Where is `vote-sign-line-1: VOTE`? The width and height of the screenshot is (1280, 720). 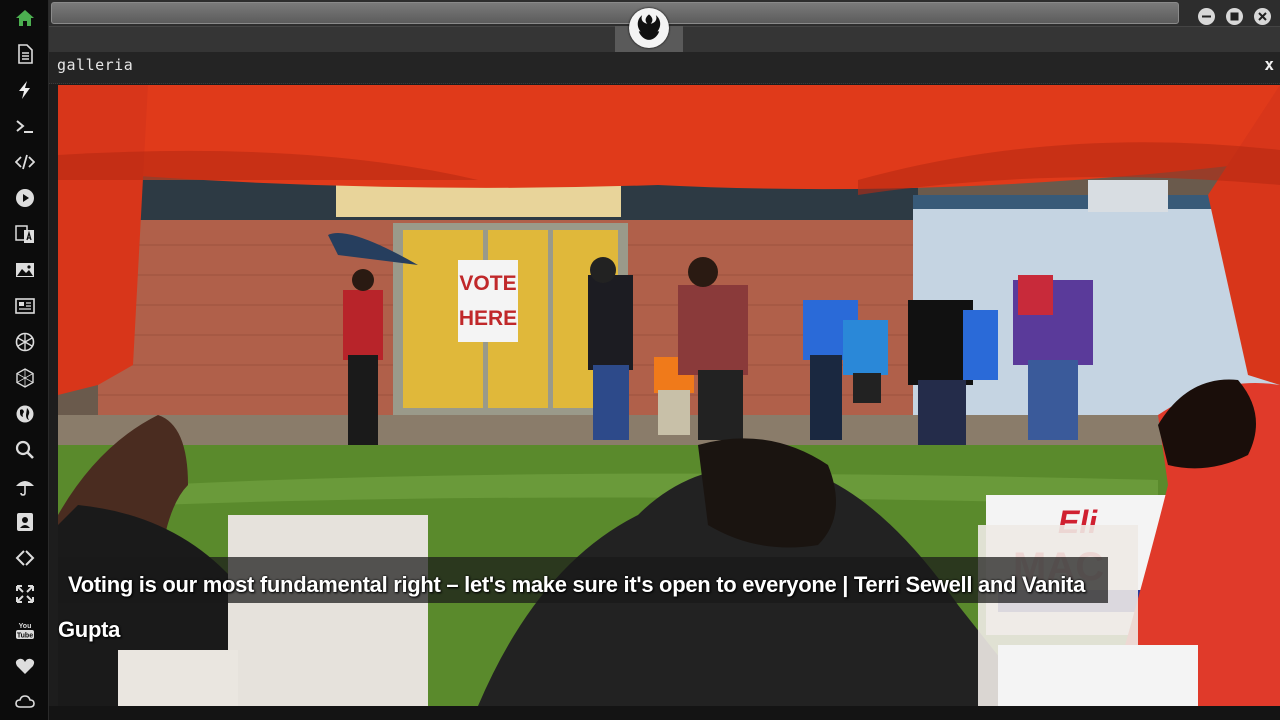 vote-sign-line-1: VOTE is located at coordinates (487, 283).